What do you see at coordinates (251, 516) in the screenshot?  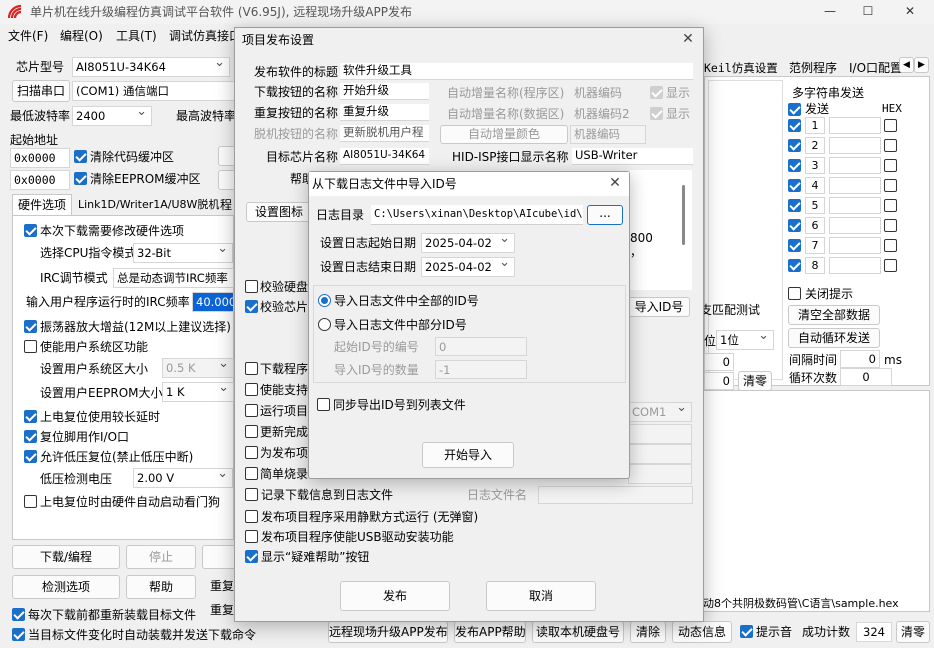 I see `silent-checkbox` at bounding box center [251, 516].